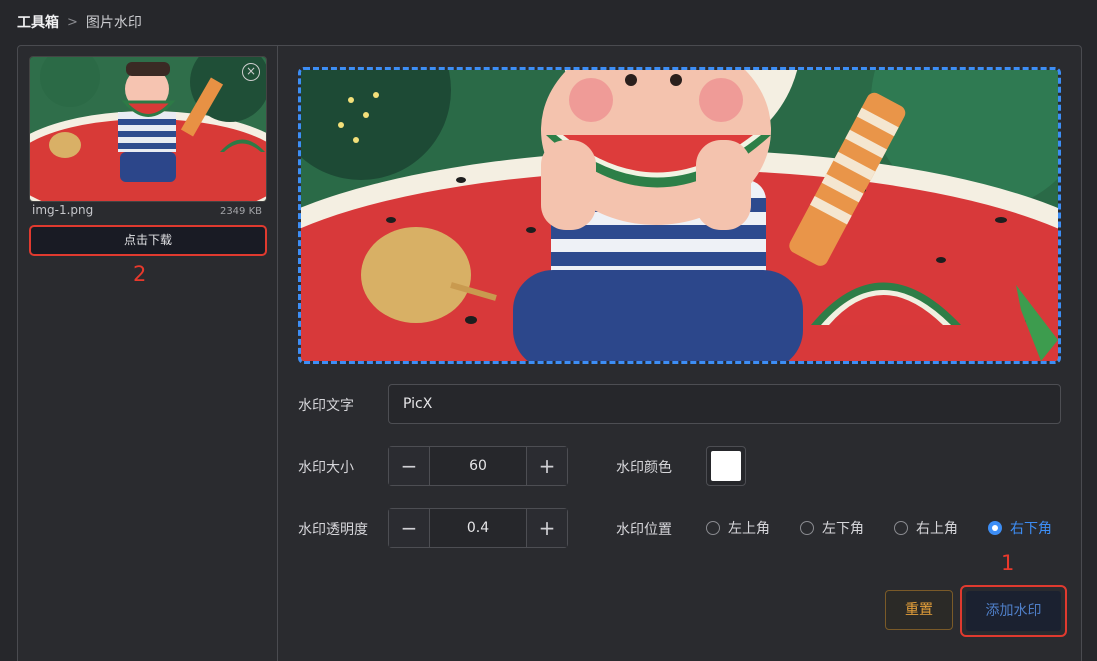 The image size is (1097, 661). What do you see at coordinates (409, 466) in the screenshot?
I see `size-decrease-button: −` at bounding box center [409, 466].